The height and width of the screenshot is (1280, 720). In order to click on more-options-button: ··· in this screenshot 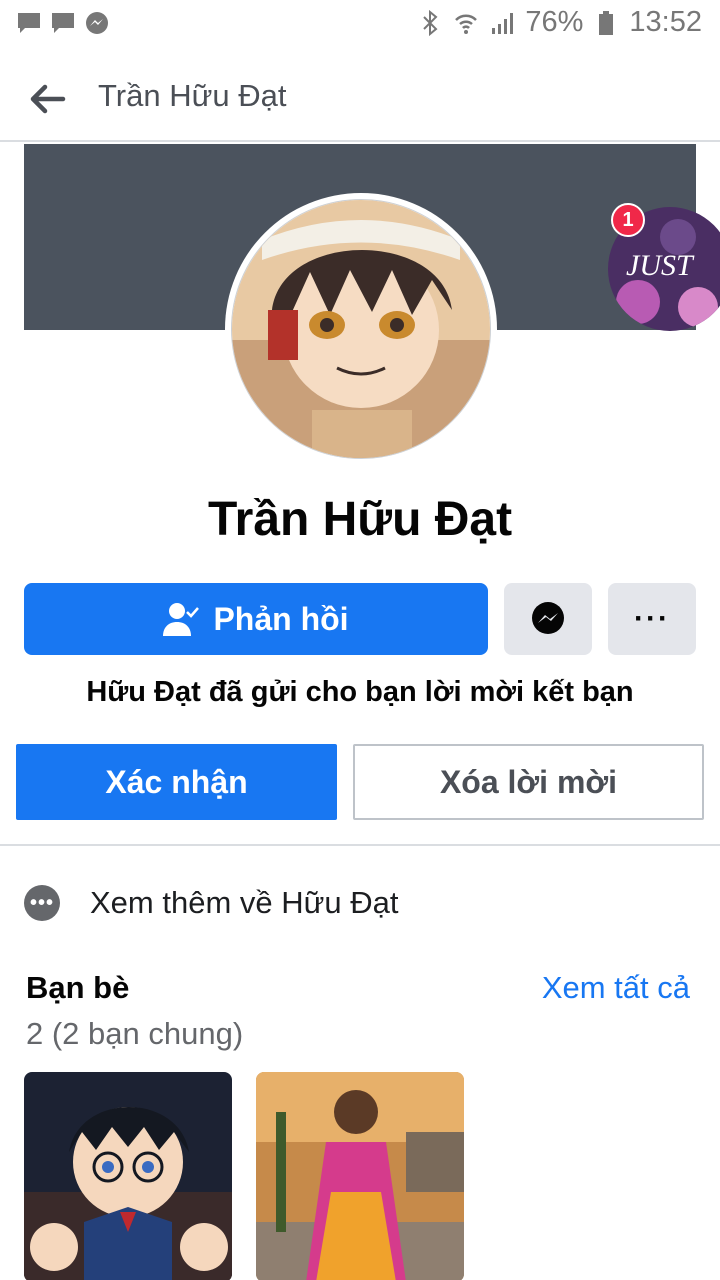, I will do `click(652, 619)`.